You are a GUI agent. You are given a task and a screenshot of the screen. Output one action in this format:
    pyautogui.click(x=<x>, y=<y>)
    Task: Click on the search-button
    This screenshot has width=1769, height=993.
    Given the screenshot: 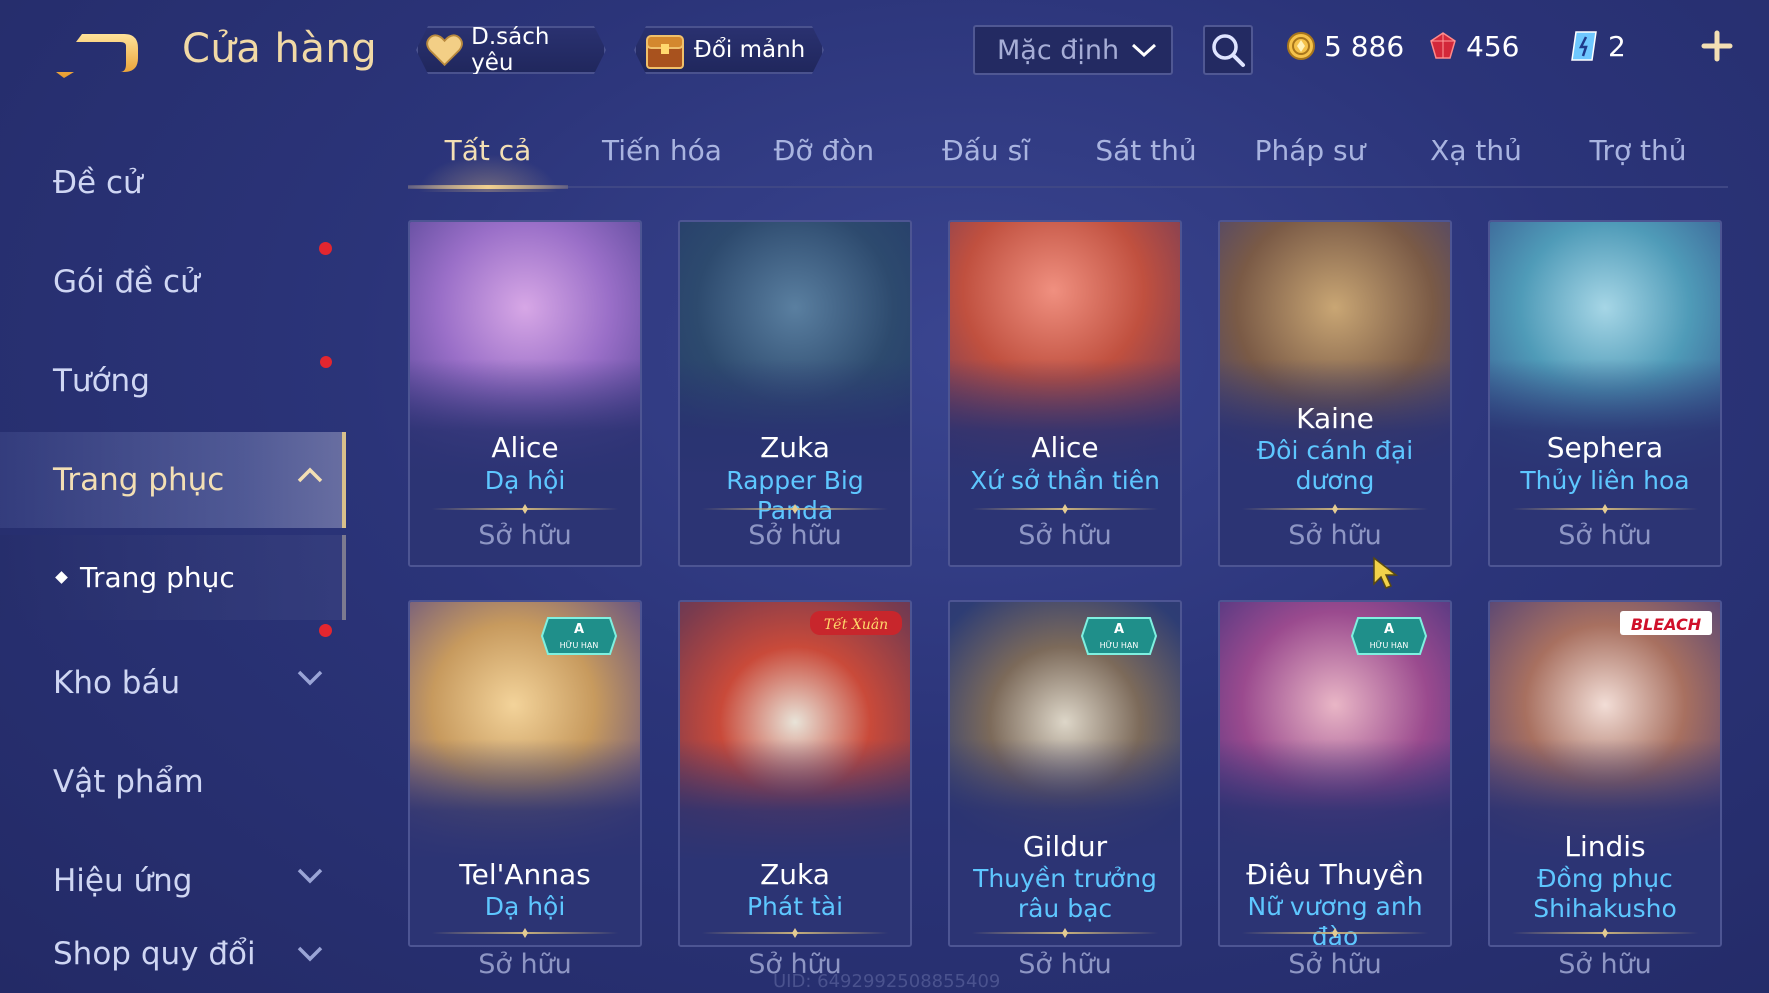 What is the action you would take?
    pyautogui.click(x=1228, y=50)
    